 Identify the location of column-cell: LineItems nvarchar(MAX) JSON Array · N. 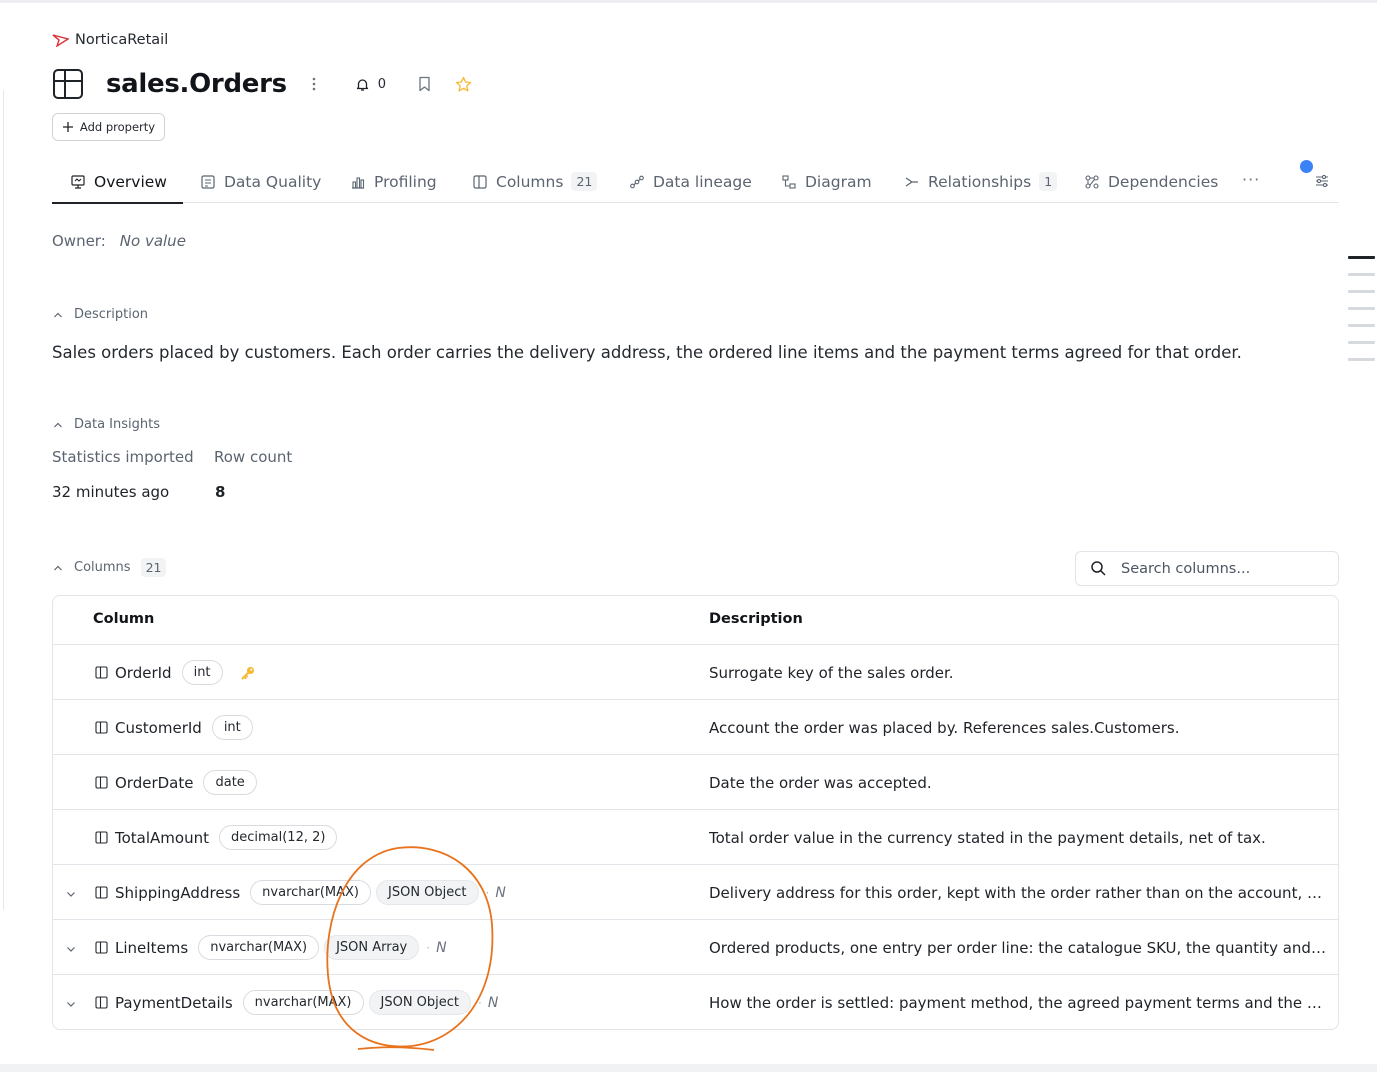
(271, 947).